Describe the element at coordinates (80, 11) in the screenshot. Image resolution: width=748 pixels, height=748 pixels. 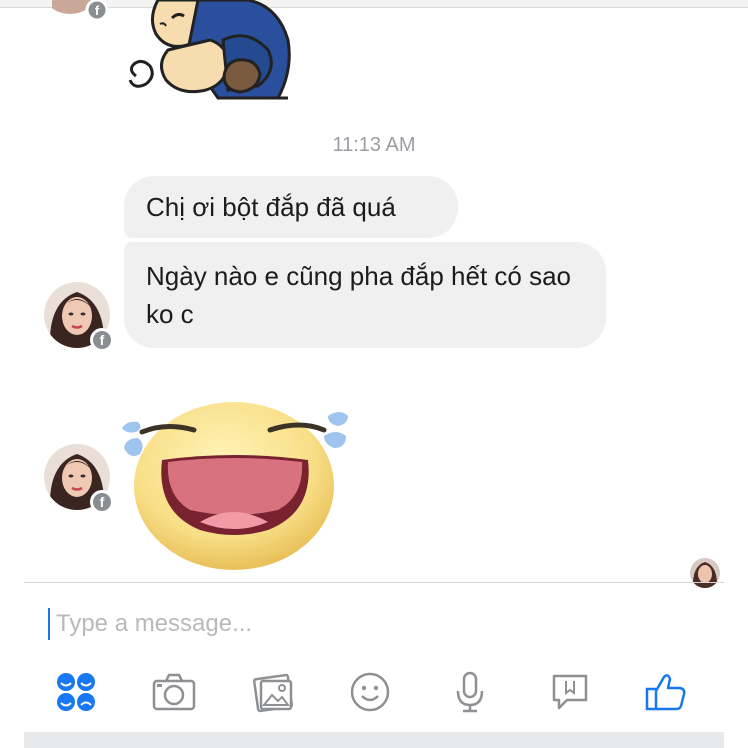
I see `avatar-partial: f` at that location.